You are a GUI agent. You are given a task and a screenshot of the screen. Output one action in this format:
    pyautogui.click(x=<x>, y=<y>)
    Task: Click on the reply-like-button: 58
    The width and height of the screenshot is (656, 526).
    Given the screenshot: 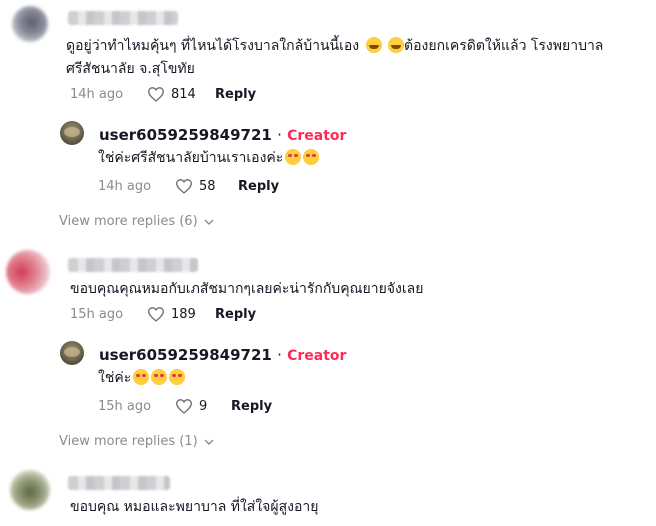 What is the action you would take?
    pyautogui.click(x=195, y=186)
    